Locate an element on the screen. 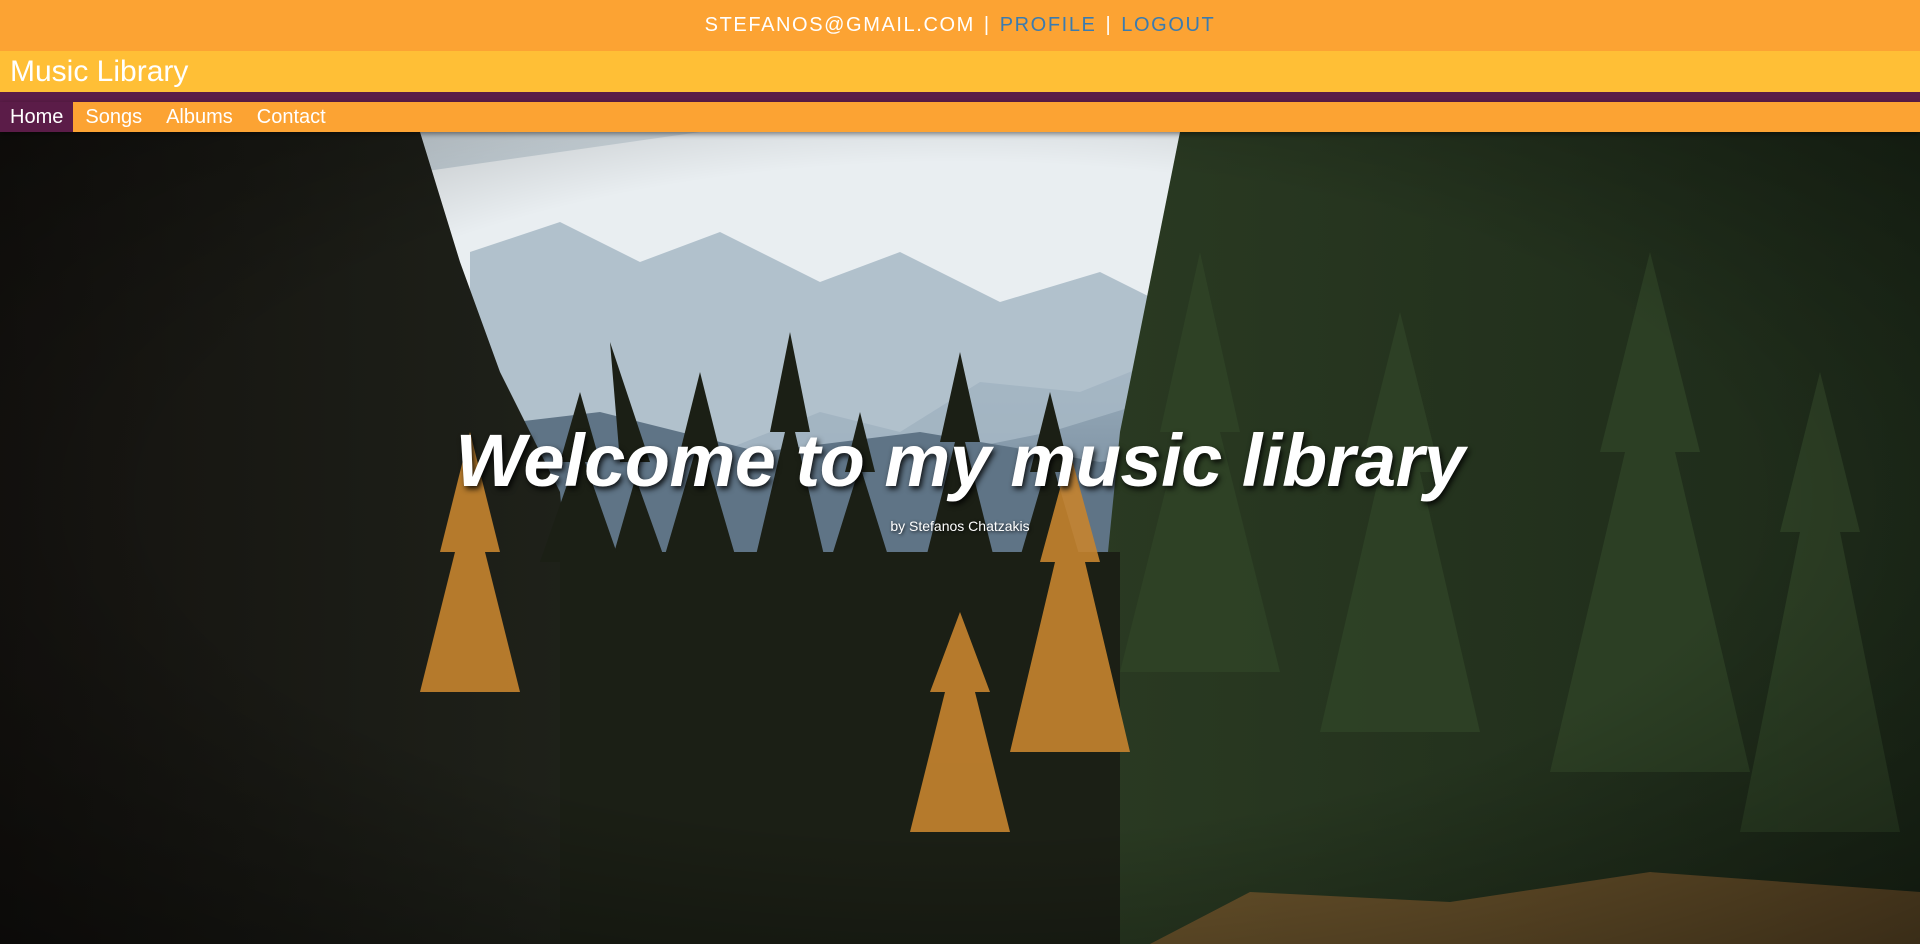 The width and height of the screenshot is (1920, 944). profile-link: PROFILE is located at coordinates (1048, 25).